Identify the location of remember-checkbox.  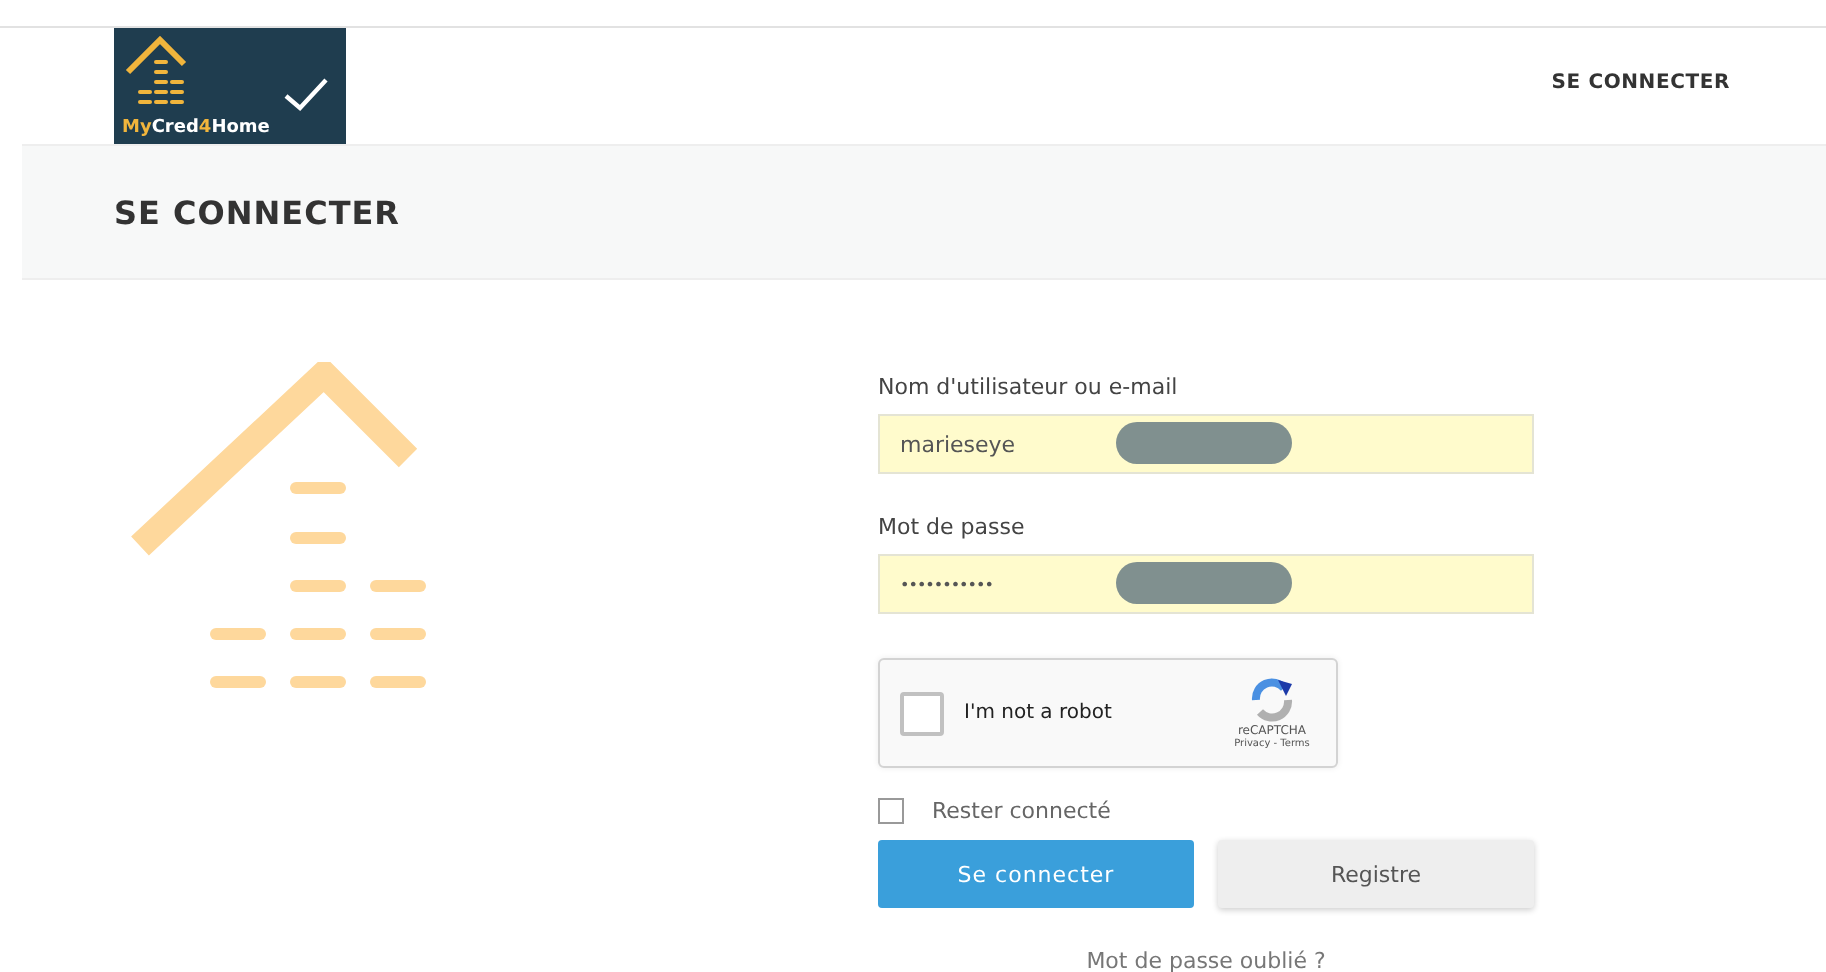
(891, 811).